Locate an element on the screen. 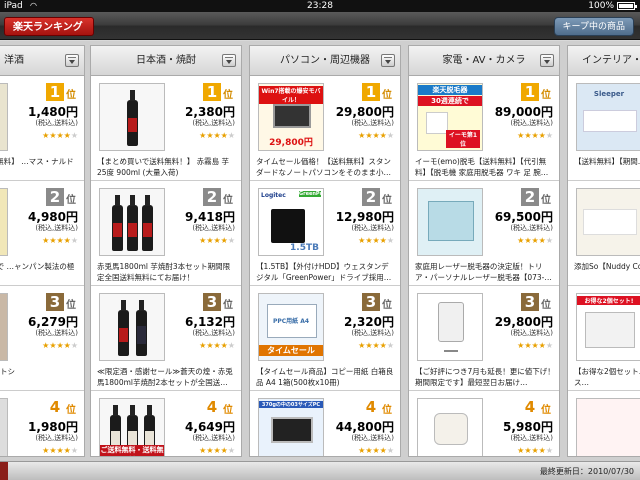  product-thumbnail: Logitec GreenPower 1.5TB is located at coordinates (291, 222).